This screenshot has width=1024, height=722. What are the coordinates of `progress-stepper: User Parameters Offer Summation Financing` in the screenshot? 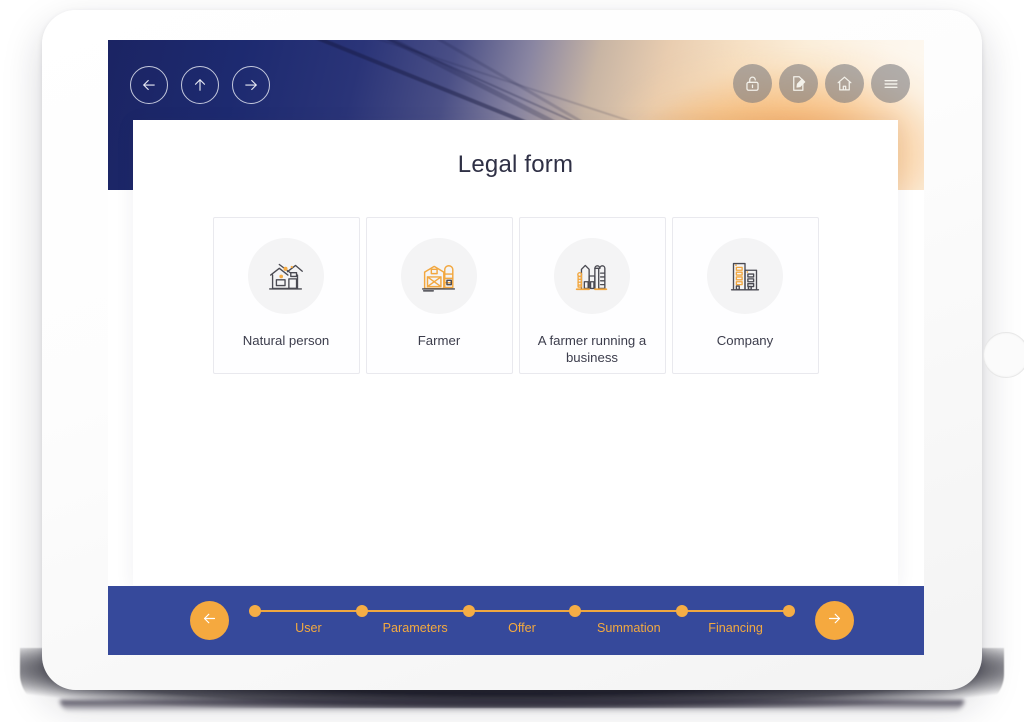 It's located at (522, 621).